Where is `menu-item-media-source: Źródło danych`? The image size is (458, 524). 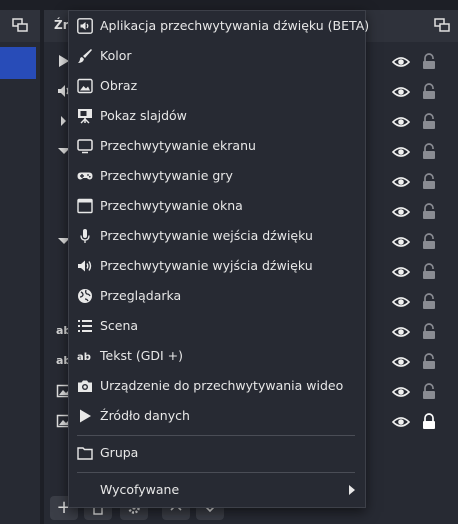 menu-item-media-source: Źródło danych is located at coordinates (217, 416).